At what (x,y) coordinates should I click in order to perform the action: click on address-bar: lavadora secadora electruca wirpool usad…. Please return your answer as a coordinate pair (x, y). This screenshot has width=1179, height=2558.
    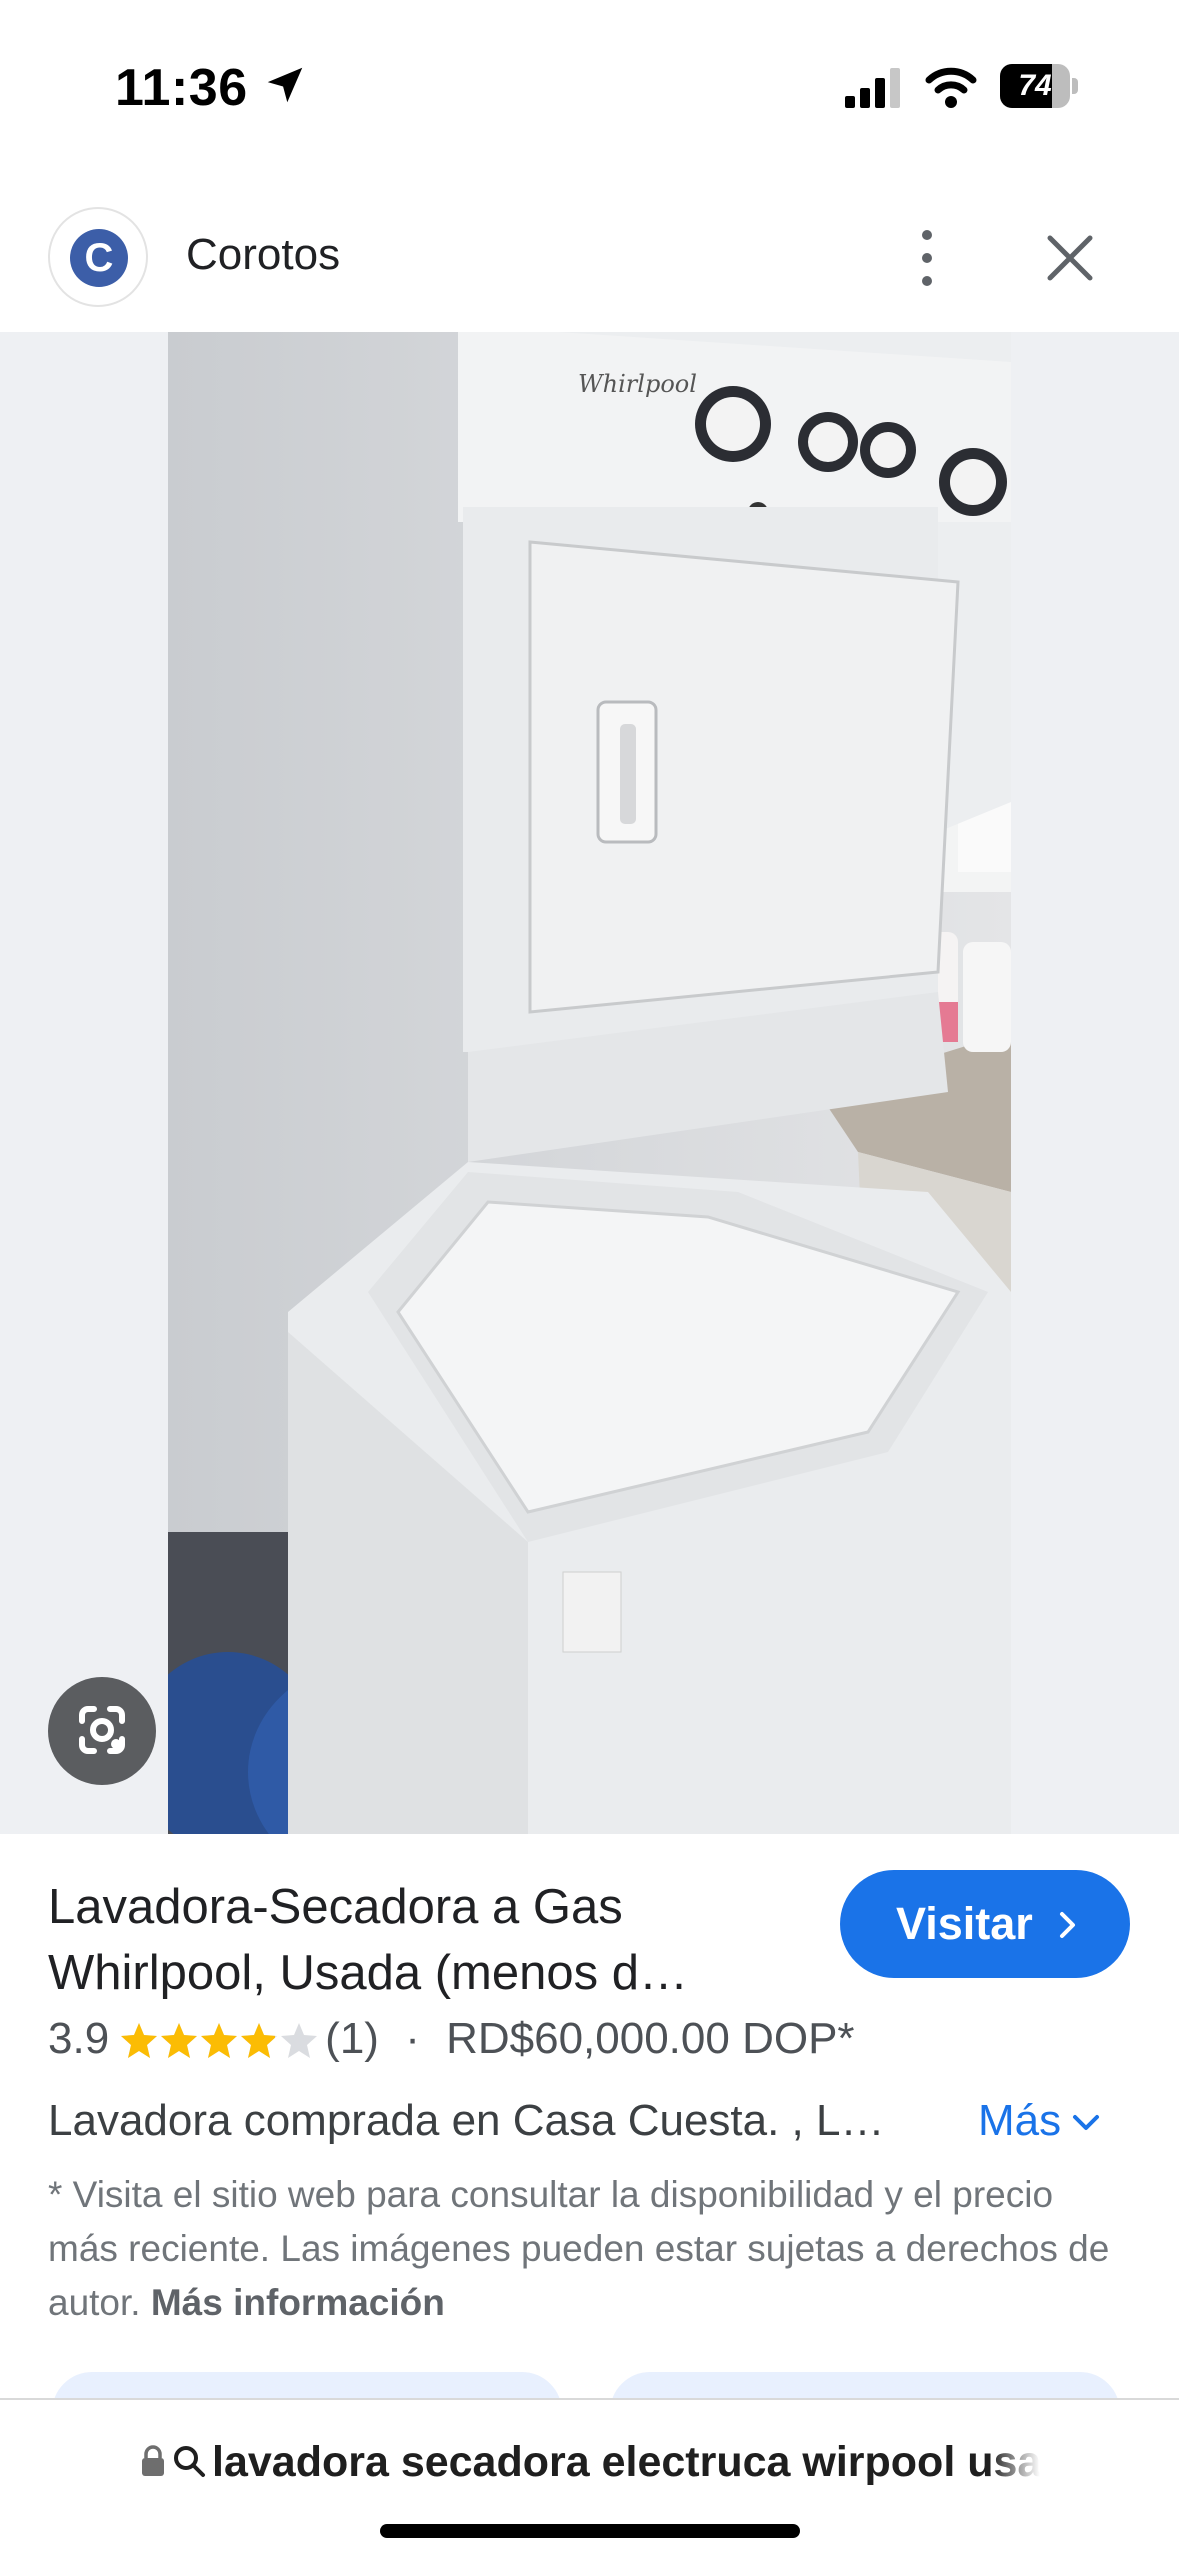
    Looking at the image, I should click on (589, 2478).